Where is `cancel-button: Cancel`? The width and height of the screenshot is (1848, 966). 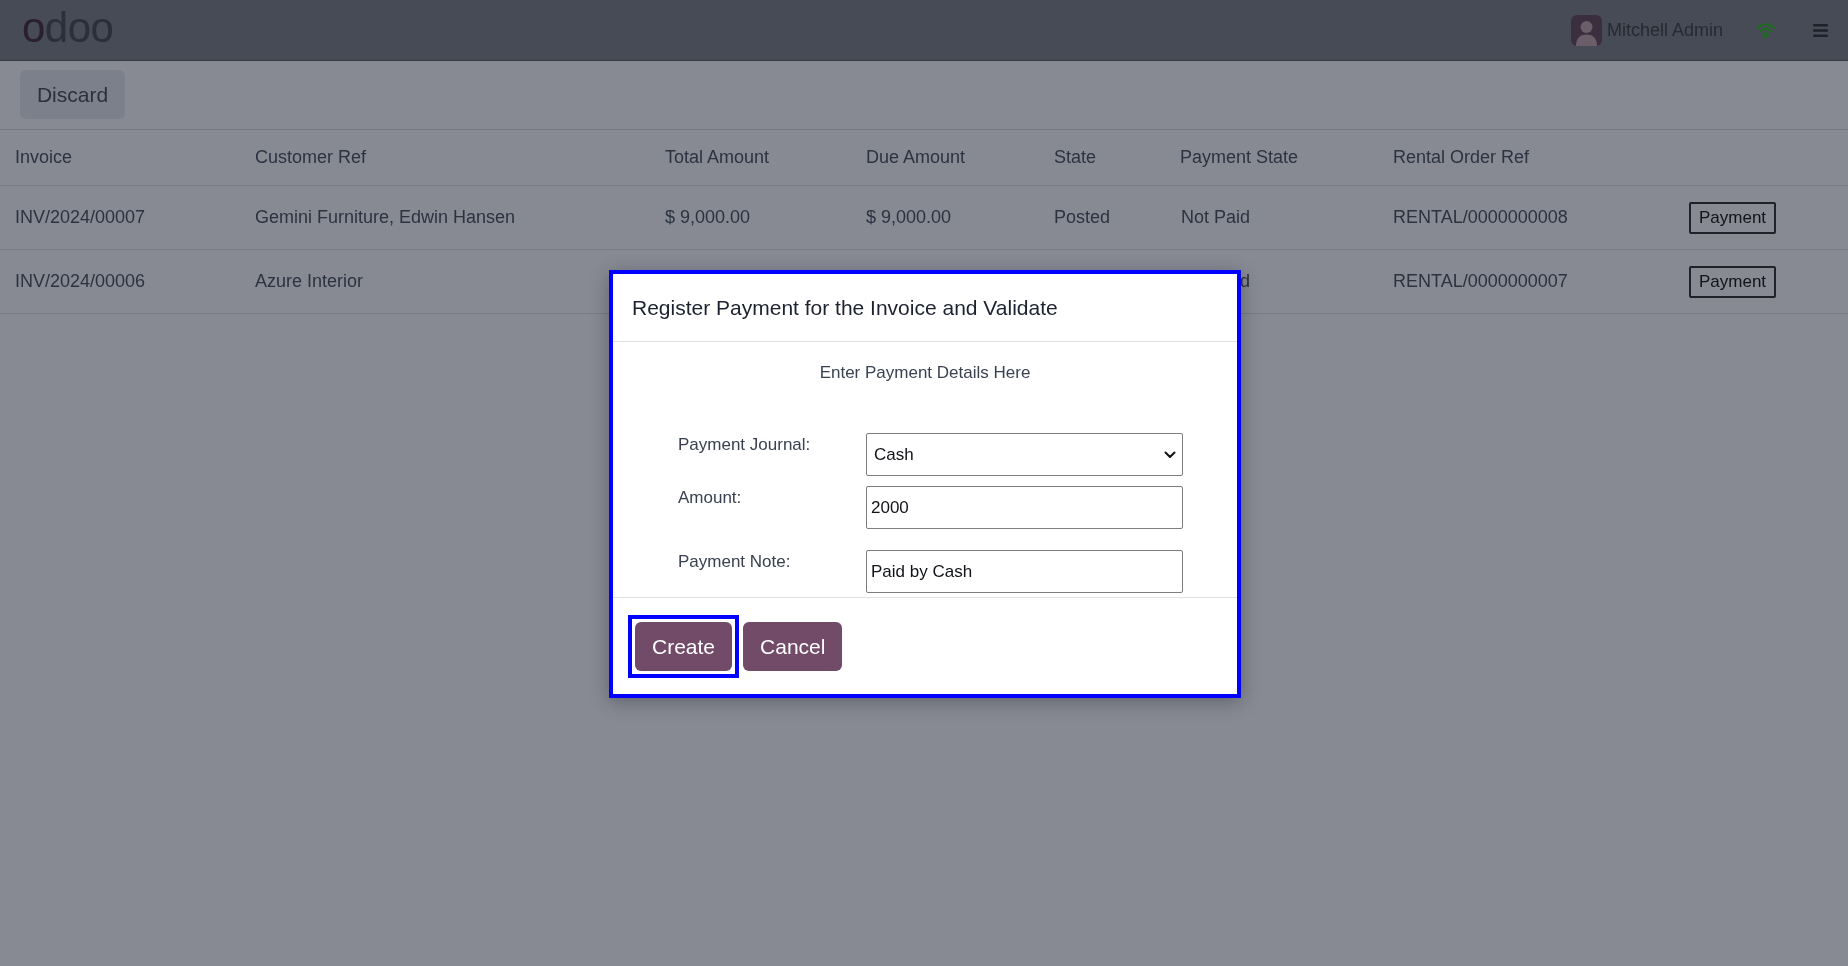
cancel-button: Cancel is located at coordinates (793, 646).